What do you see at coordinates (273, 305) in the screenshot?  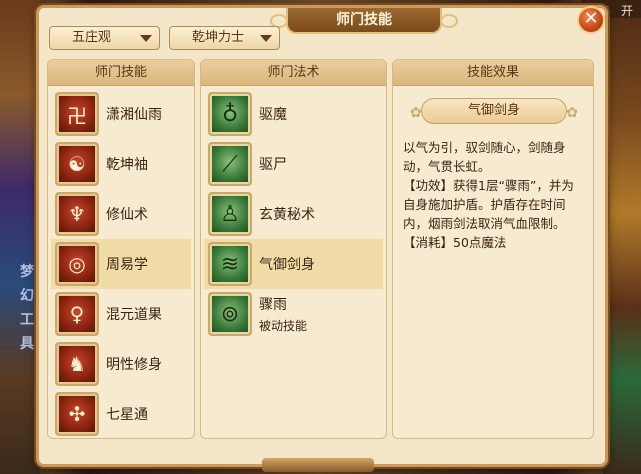 I see `spell-label: 骤雨` at bounding box center [273, 305].